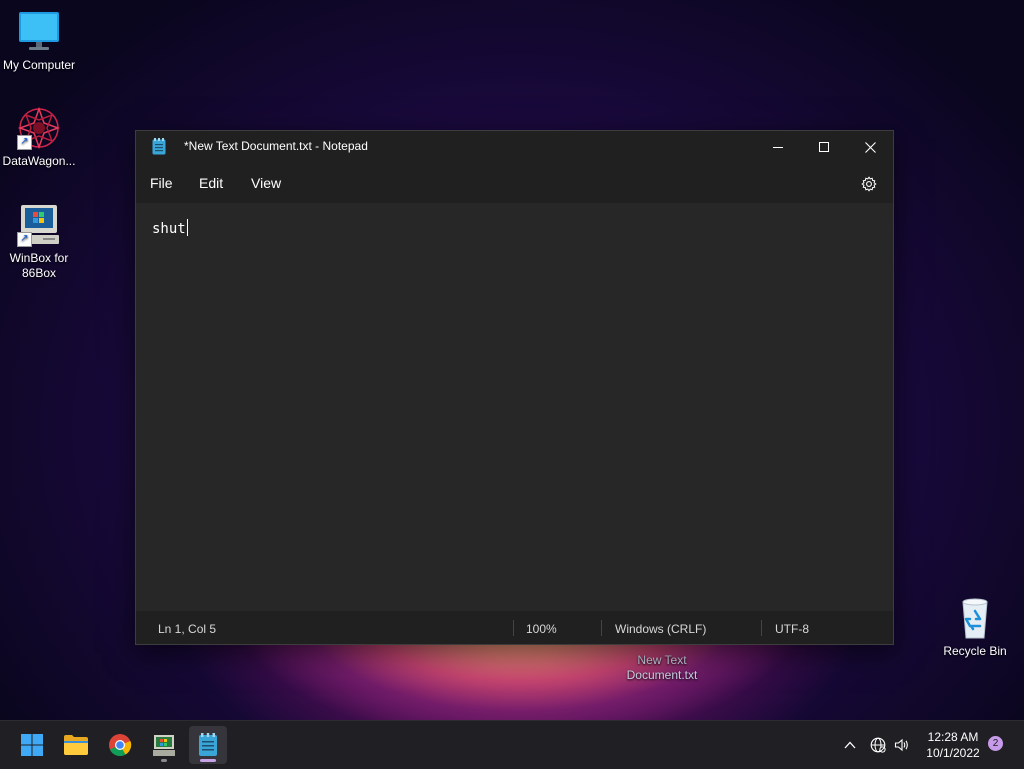  Describe the element at coordinates (39, 225) in the screenshot. I see `winbox-computer-icon: ↗` at that location.